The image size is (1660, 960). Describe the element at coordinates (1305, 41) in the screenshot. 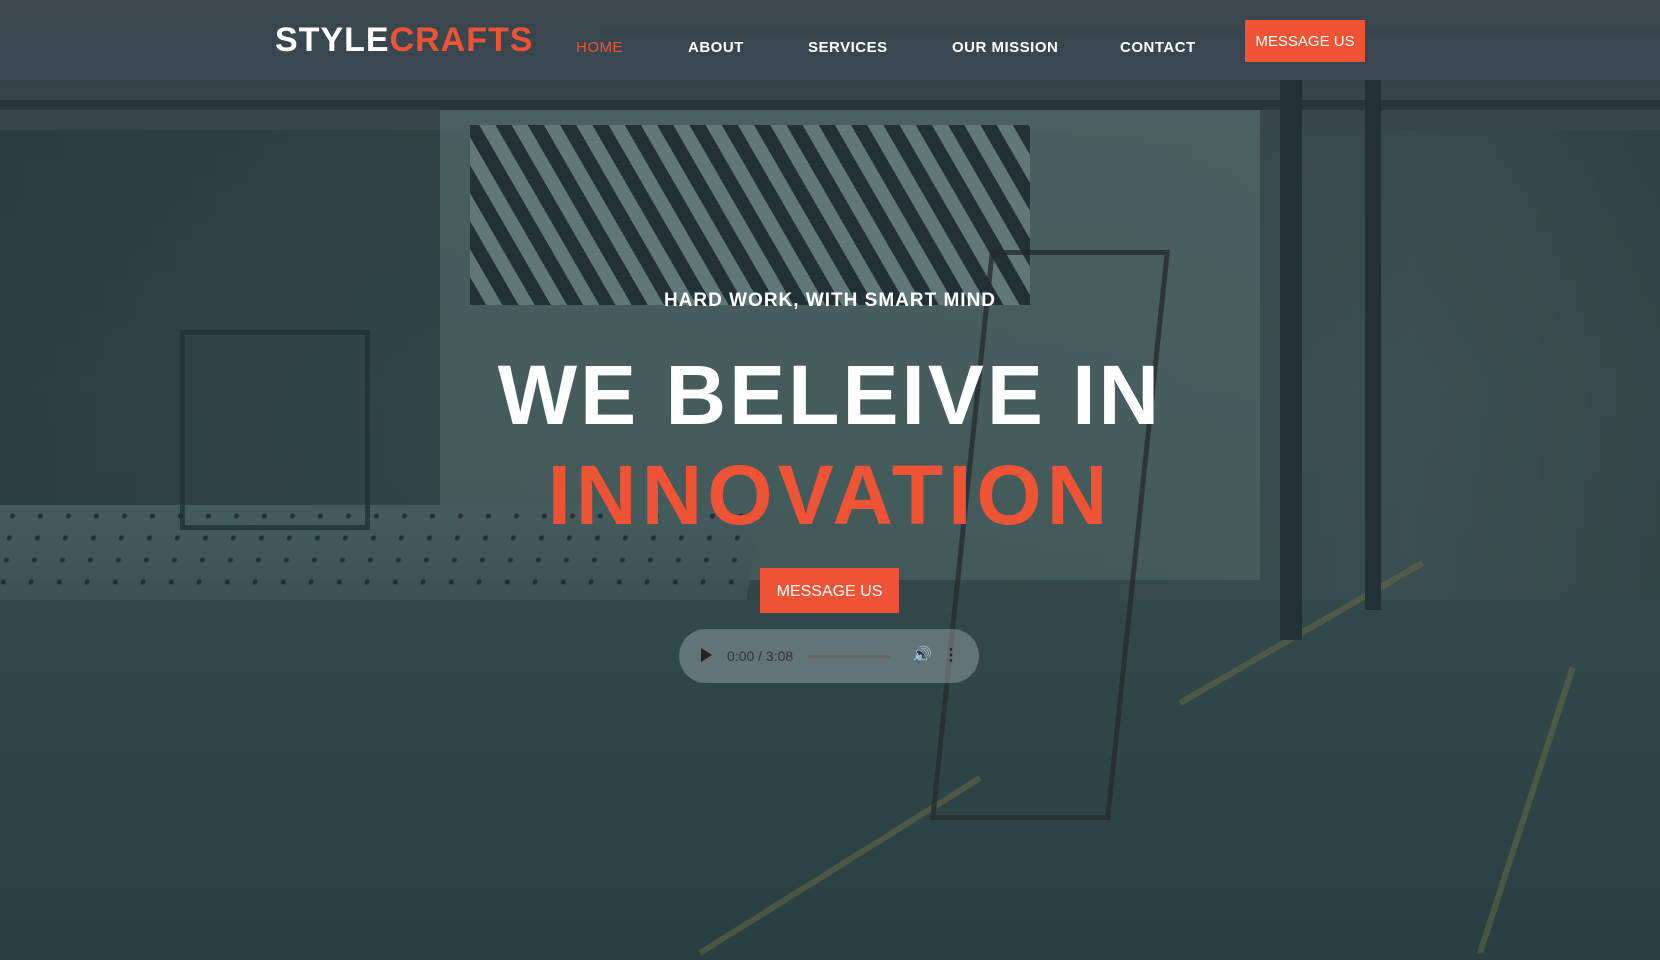

I see `header-message-us-button: MESSAGE US` at that location.